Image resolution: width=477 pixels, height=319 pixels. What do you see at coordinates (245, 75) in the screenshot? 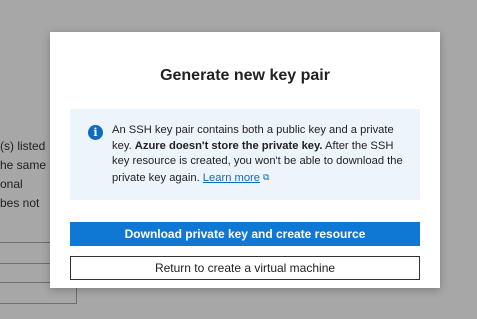
I see `dialog-title: Generate new key pair` at bounding box center [245, 75].